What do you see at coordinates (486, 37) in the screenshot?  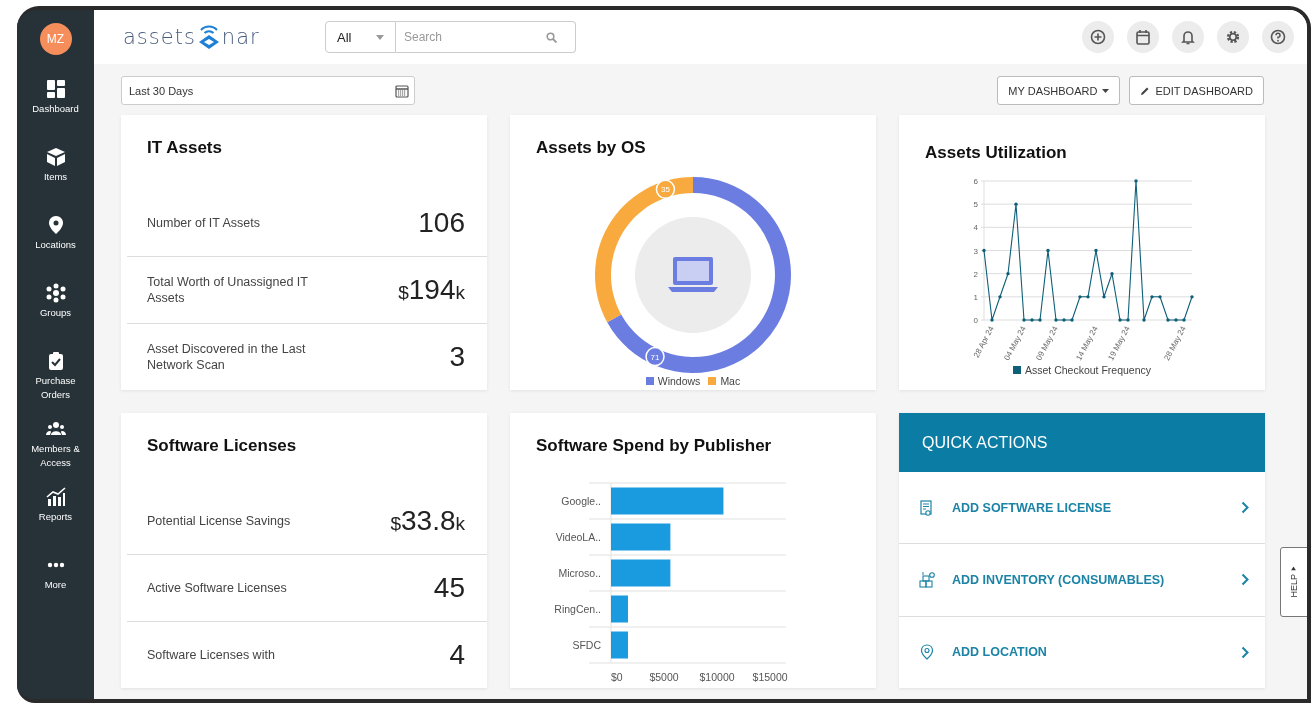 I see `search-field: Search` at bounding box center [486, 37].